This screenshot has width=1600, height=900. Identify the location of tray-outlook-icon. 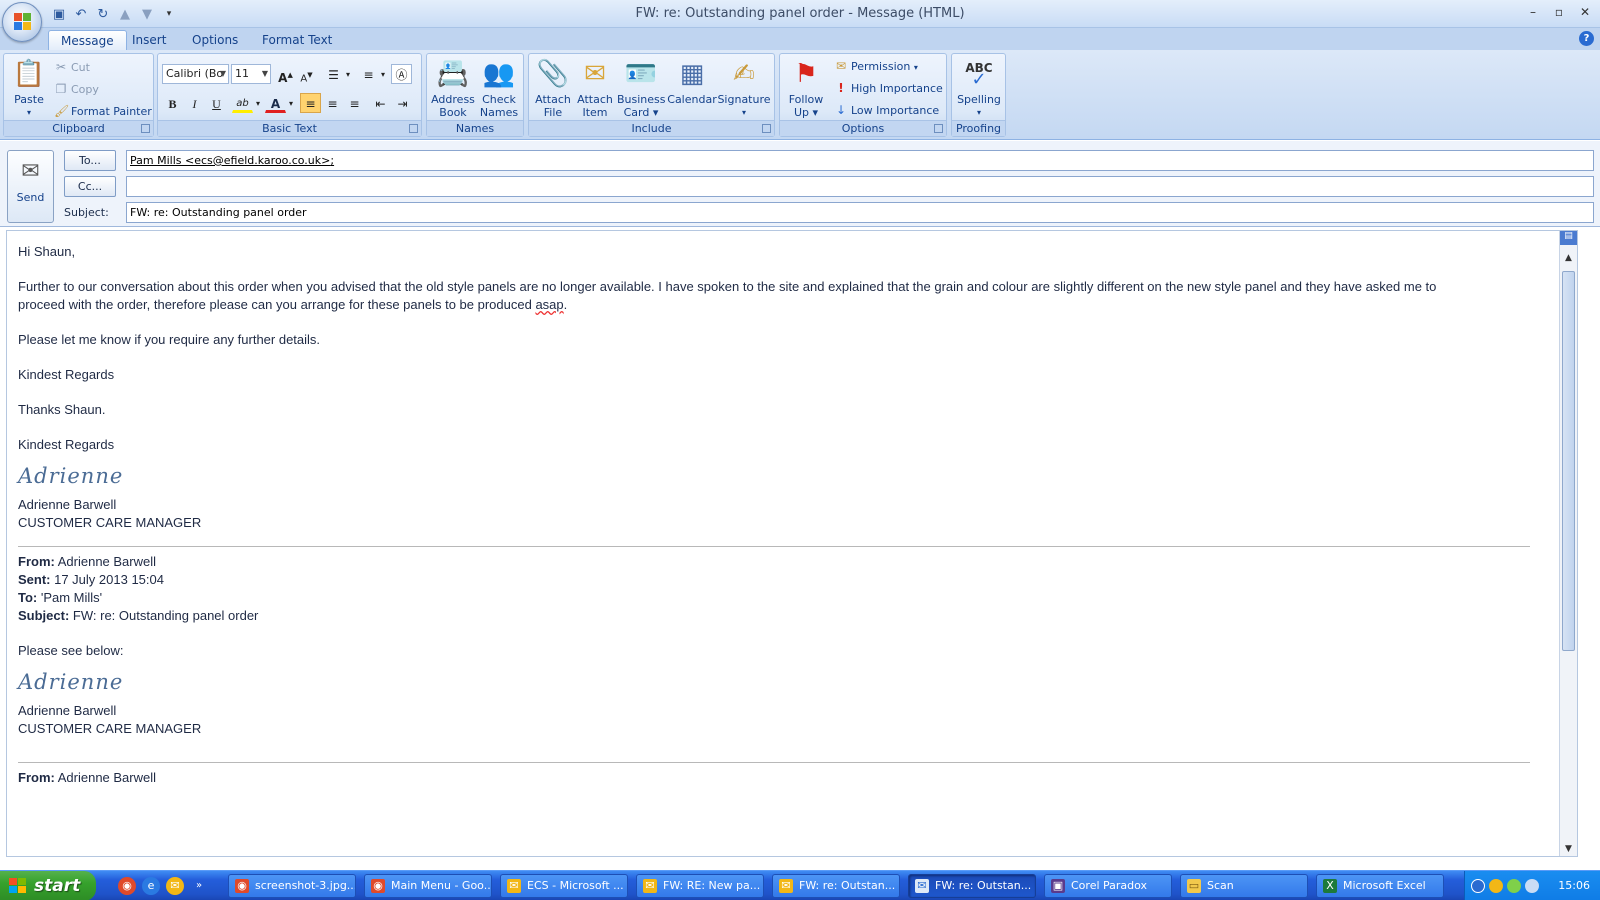
(1496, 886).